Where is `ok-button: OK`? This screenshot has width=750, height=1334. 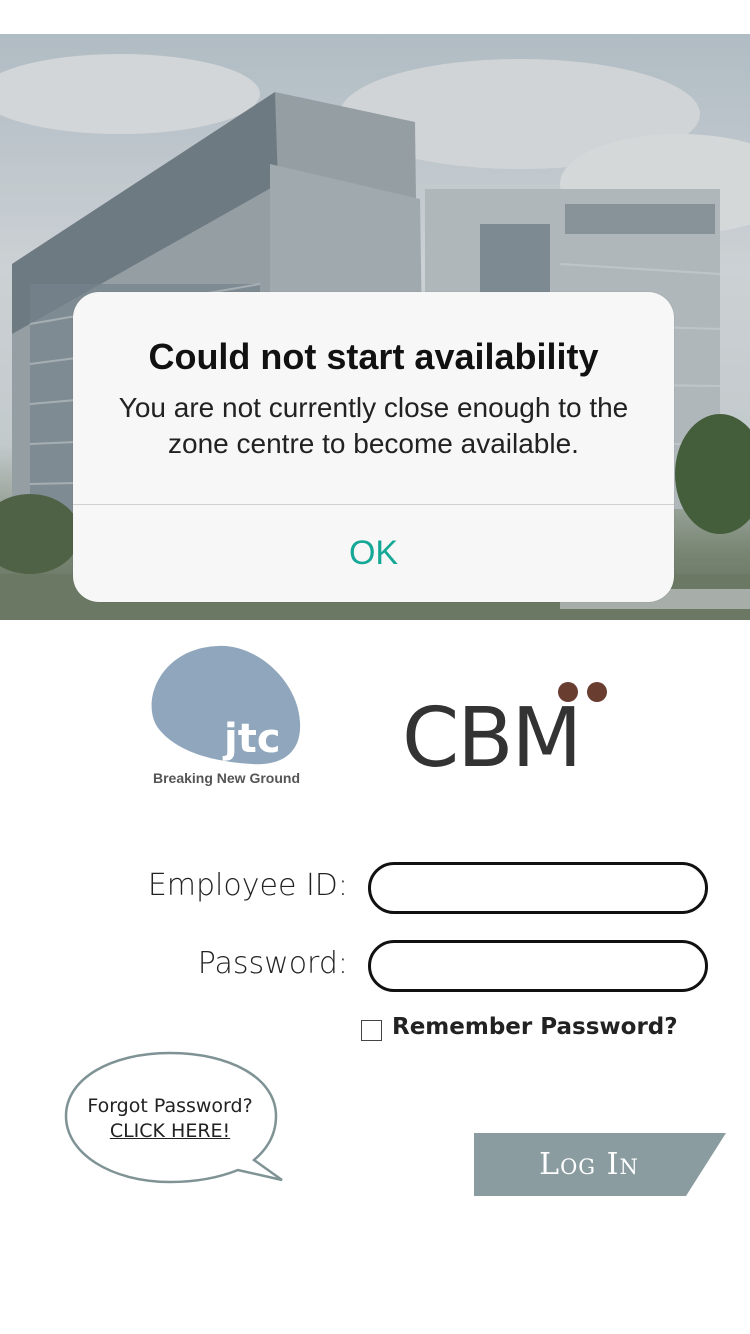 ok-button: OK is located at coordinates (373, 553).